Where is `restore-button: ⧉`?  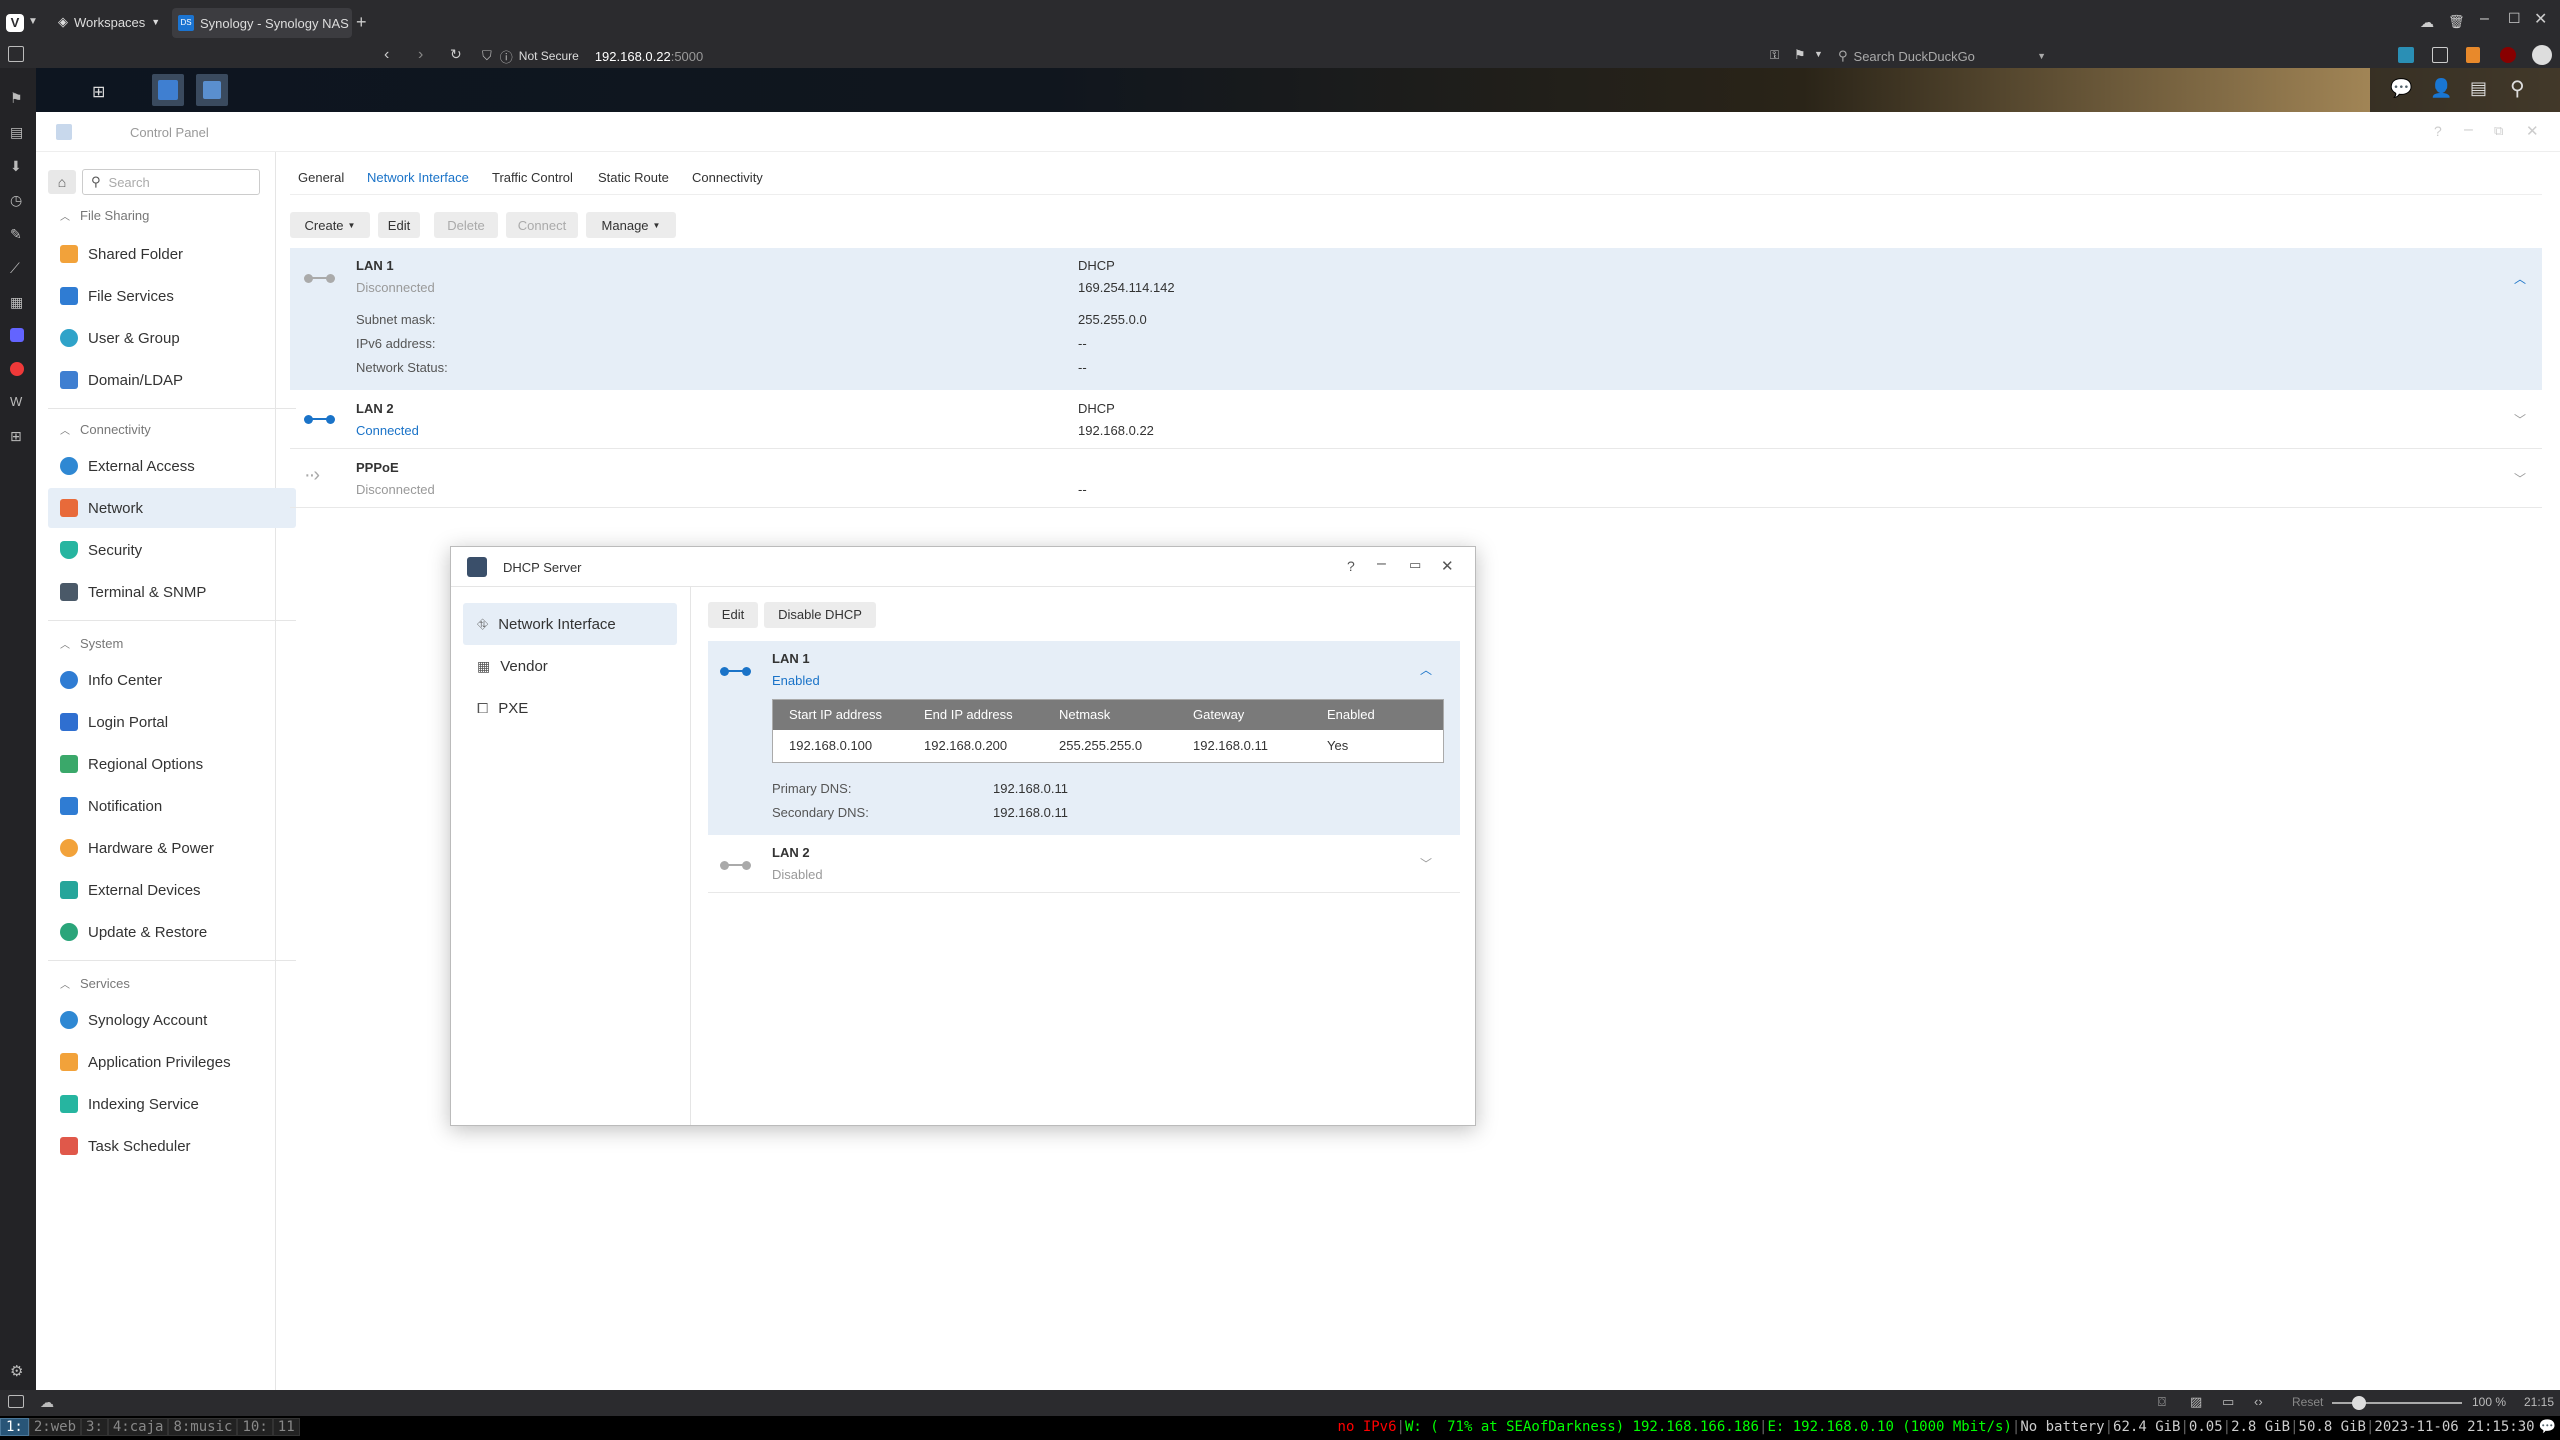 restore-button: ⧉ is located at coordinates (2498, 131).